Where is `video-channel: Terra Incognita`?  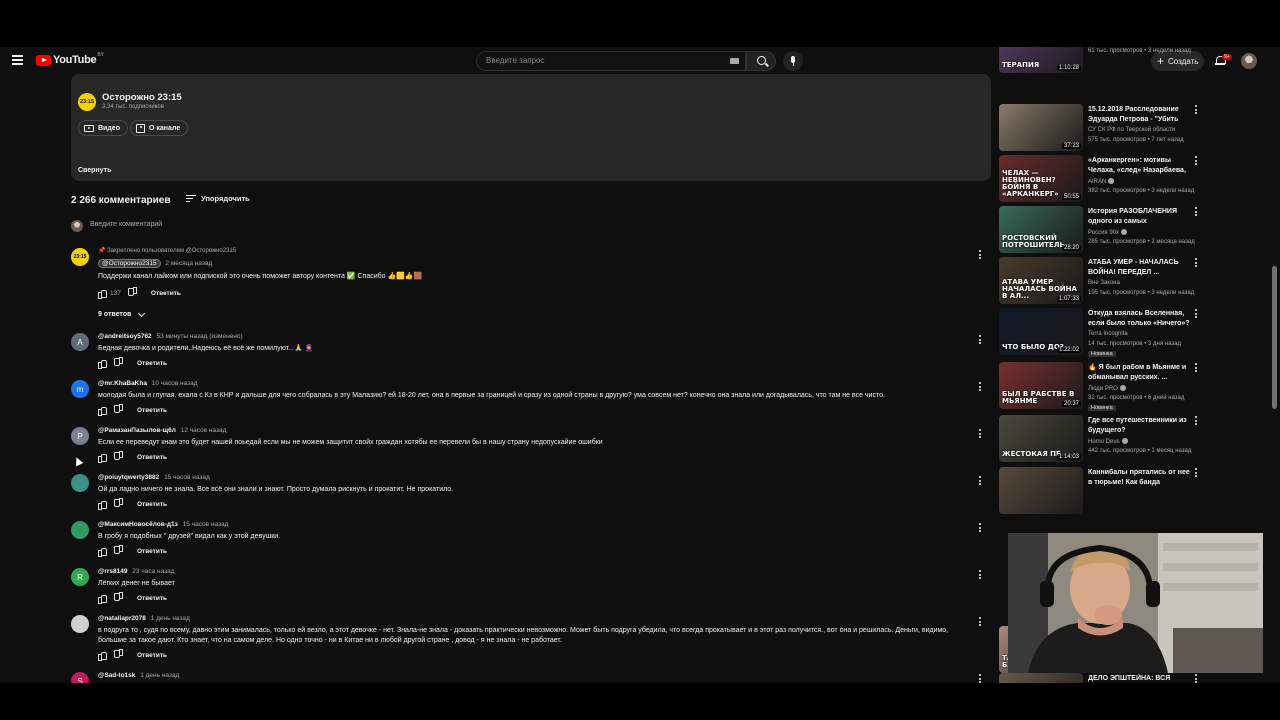 video-channel: Terra Incognita is located at coordinates (1108, 334).